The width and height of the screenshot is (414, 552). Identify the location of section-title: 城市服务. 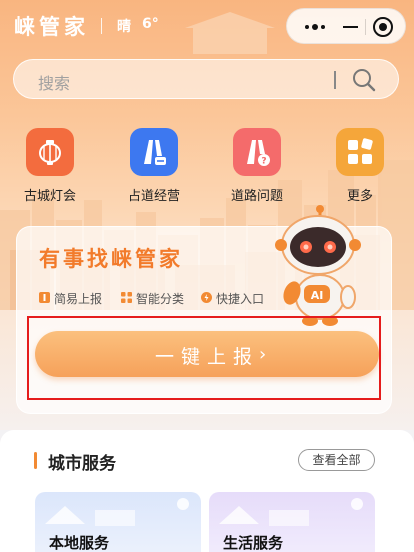
(82, 464).